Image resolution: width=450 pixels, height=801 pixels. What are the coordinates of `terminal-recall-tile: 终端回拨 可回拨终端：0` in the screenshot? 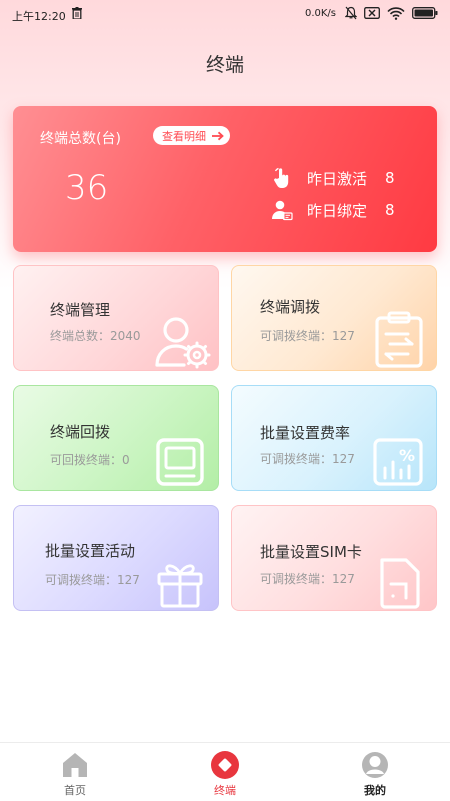 It's located at (116, 438).